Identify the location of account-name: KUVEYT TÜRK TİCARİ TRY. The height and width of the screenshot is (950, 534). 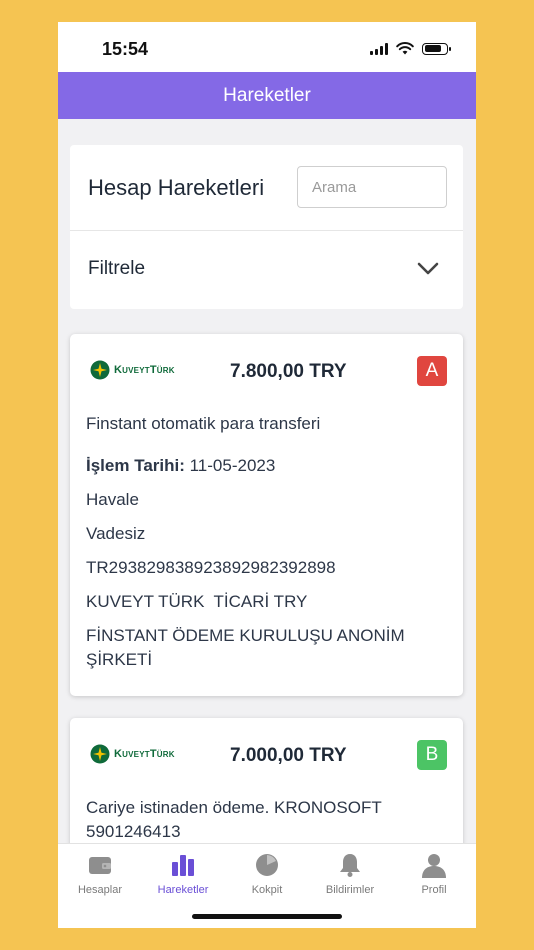
(197, 601).